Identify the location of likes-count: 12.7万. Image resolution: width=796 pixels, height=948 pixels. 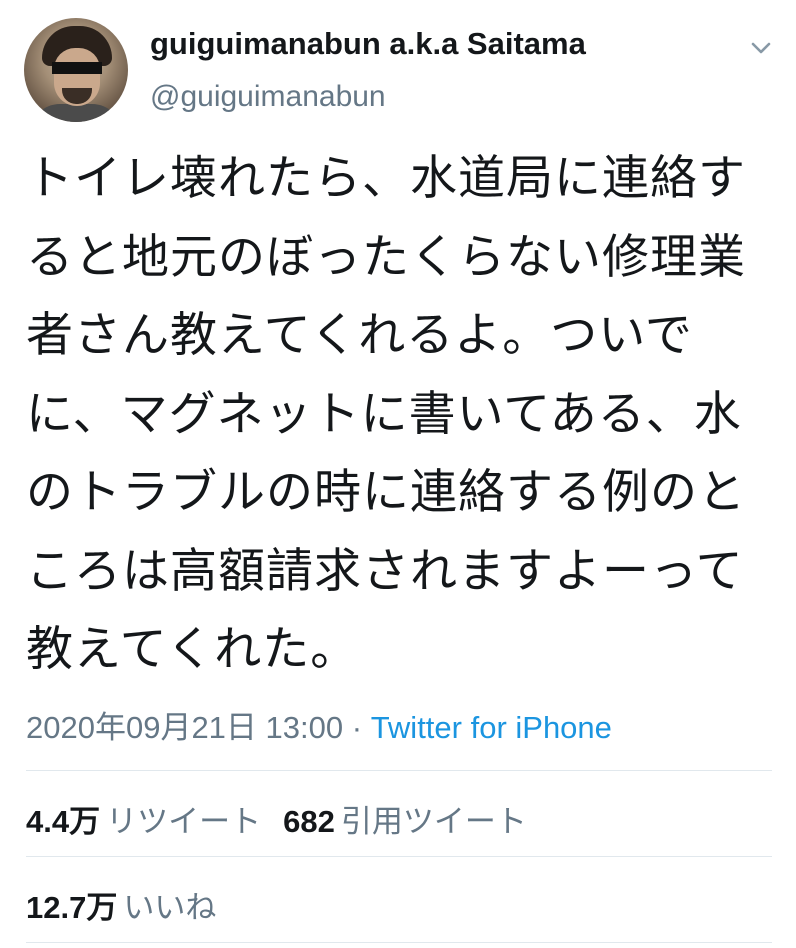
(72, 907).